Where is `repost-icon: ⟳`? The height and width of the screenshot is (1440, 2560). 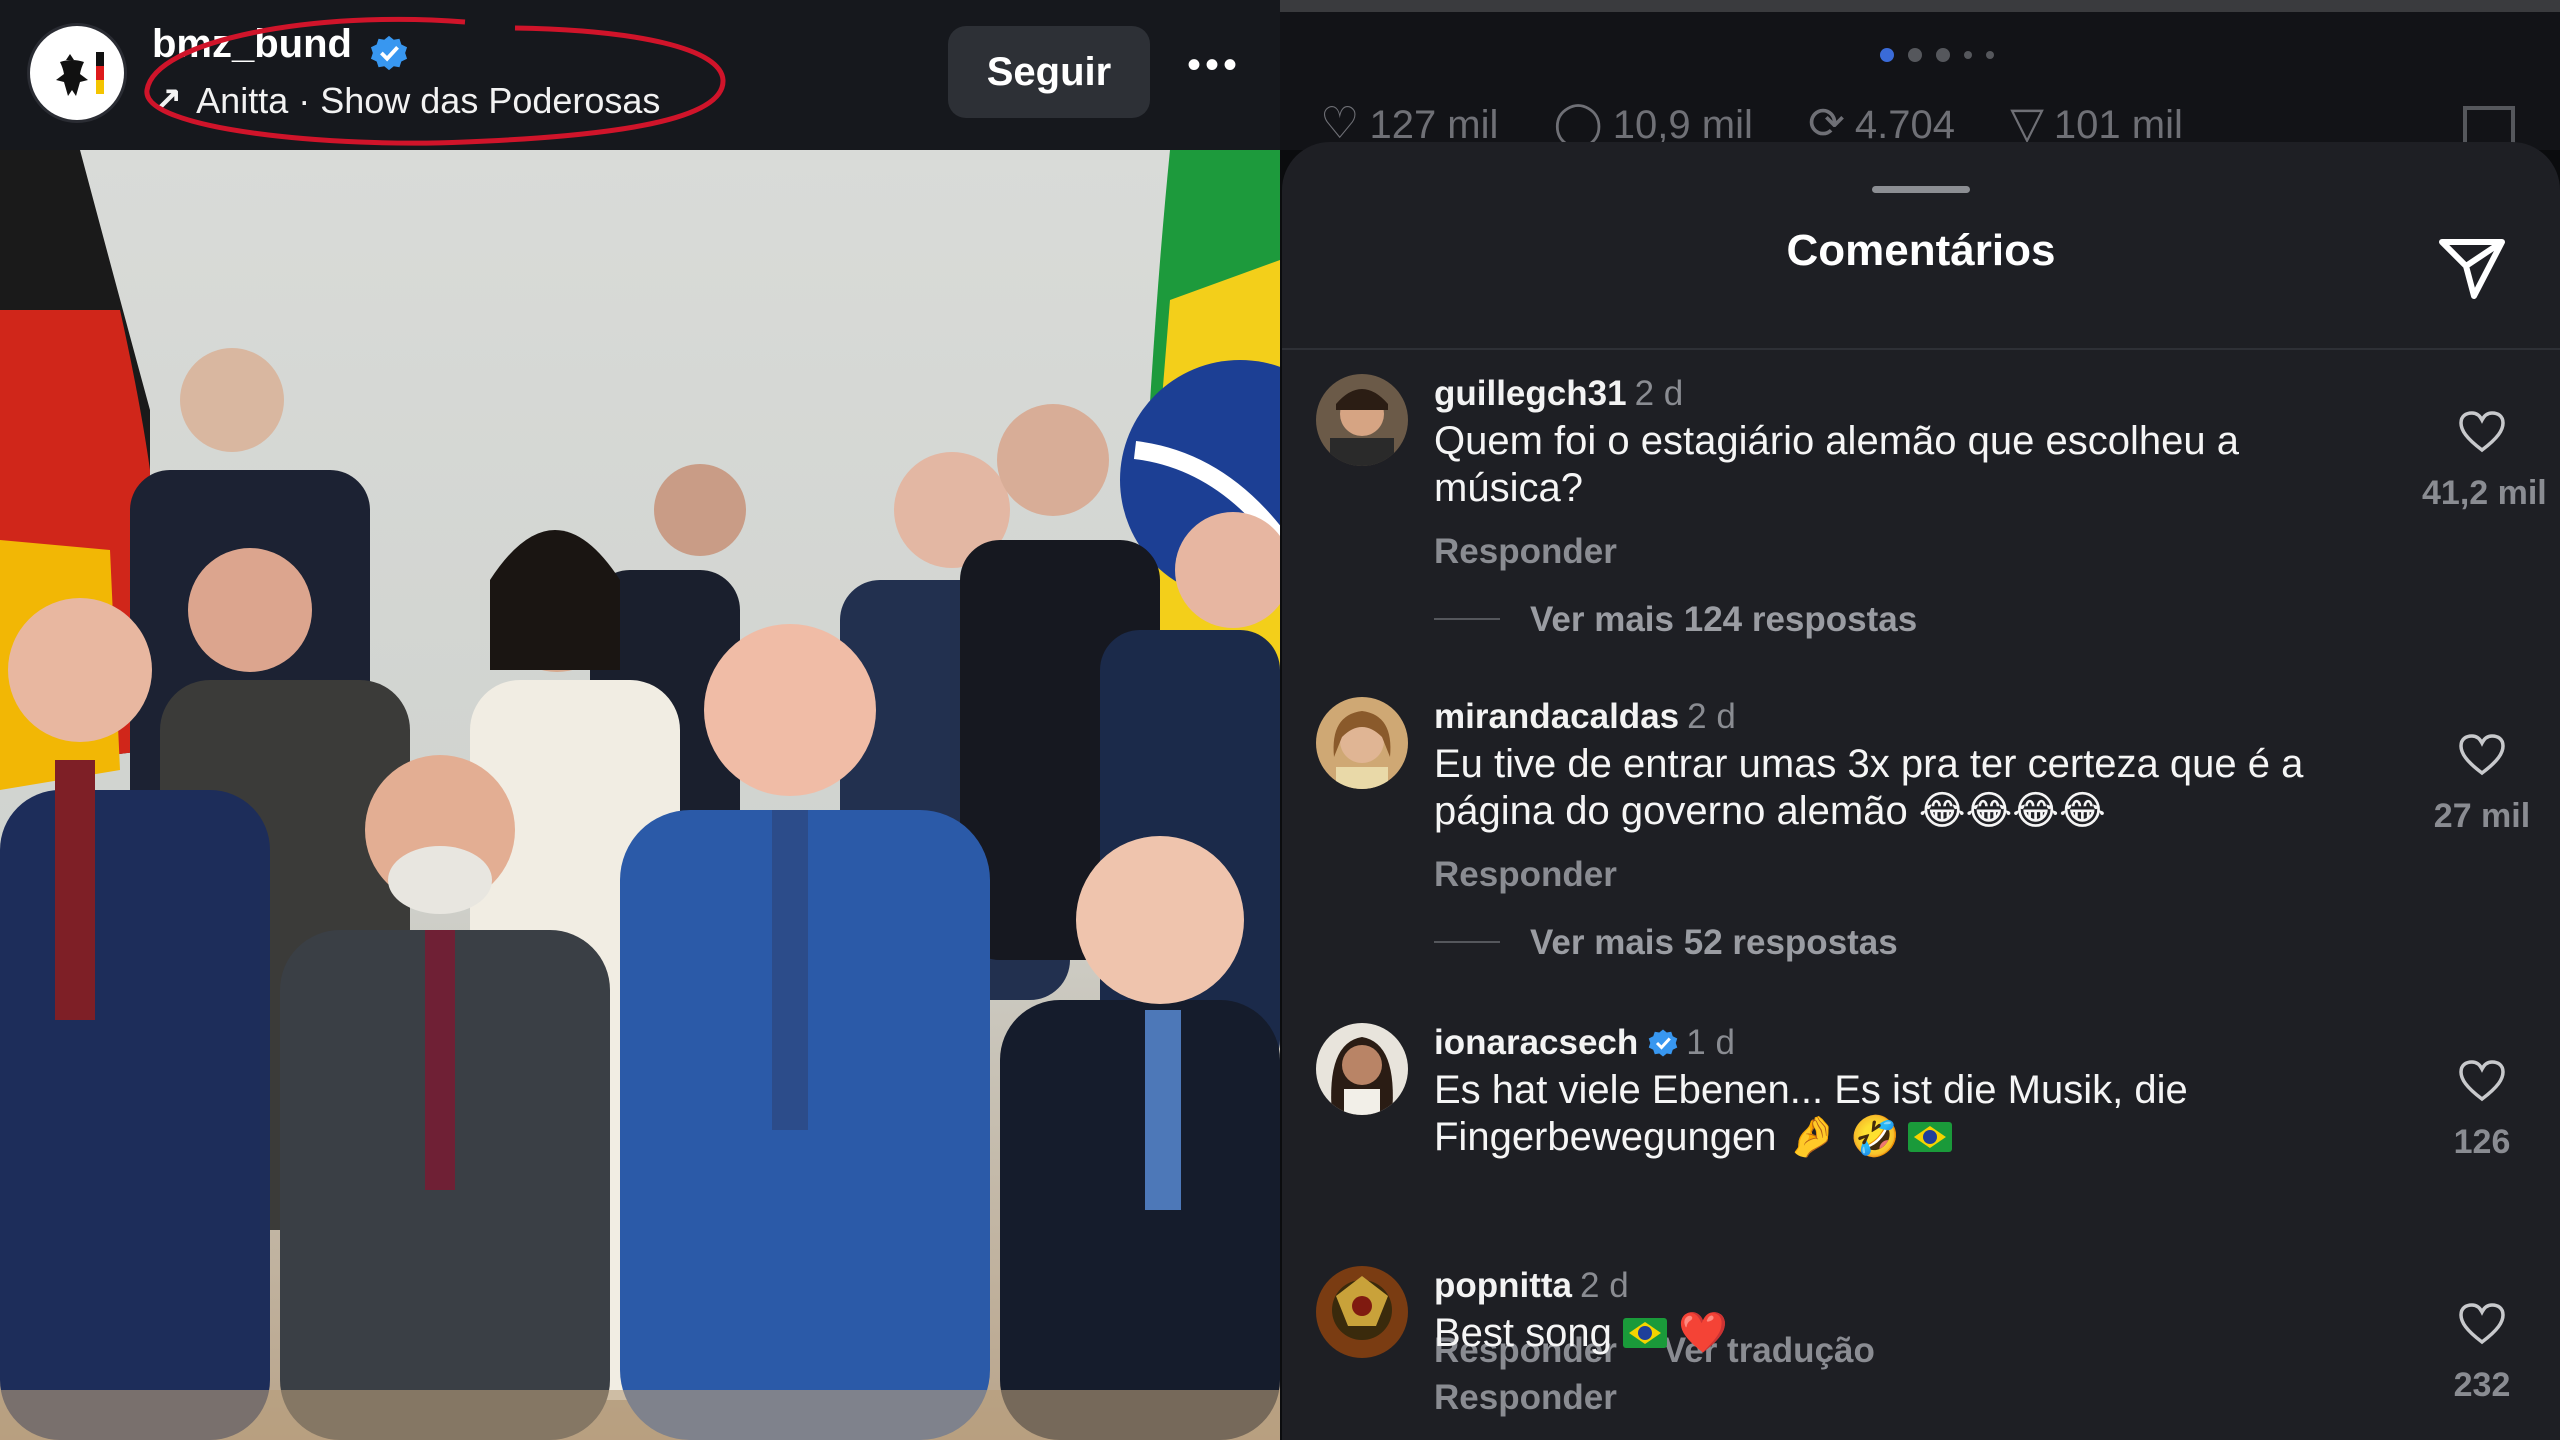
repost-icon: ⟳ is located at coordinates (1826, 123).